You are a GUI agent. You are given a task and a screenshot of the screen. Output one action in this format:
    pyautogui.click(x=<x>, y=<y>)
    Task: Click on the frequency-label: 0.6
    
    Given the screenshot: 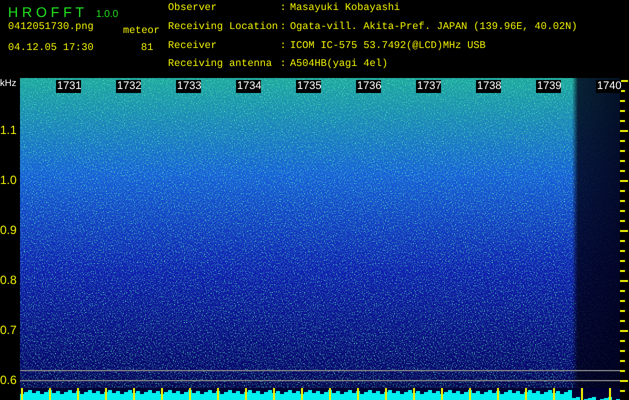 What is the action you would take?
    pyautogui.click(x=9, y=380)
    